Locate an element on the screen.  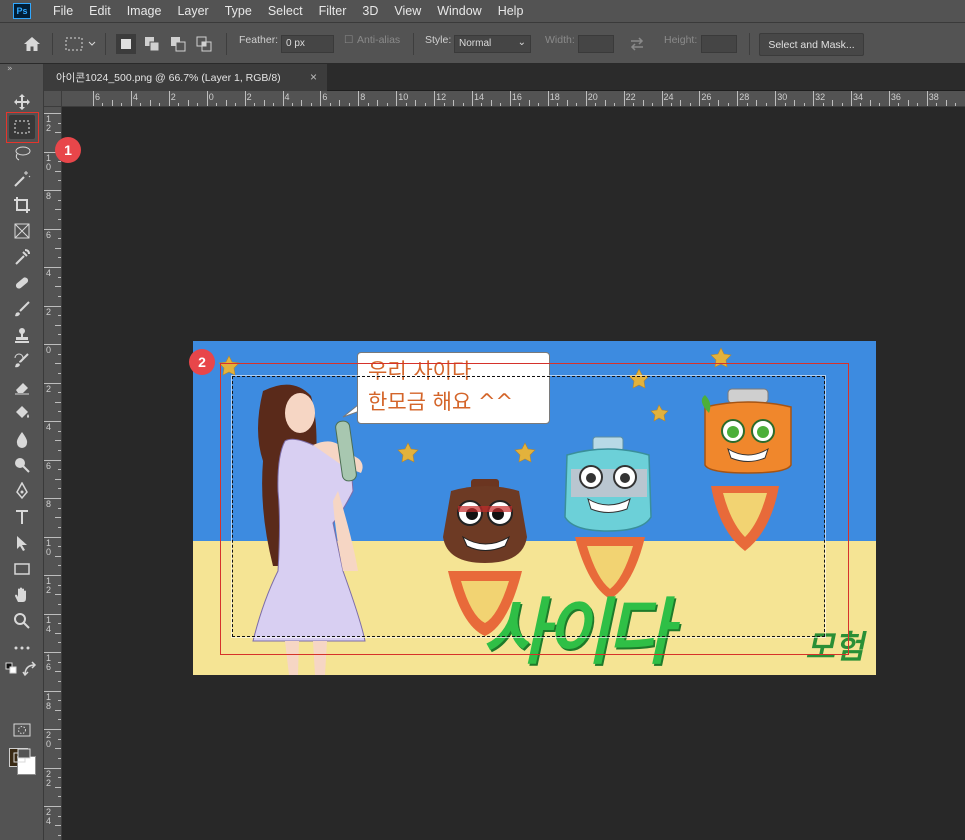
hand-tool-icon is located at coordinates (22, 595).